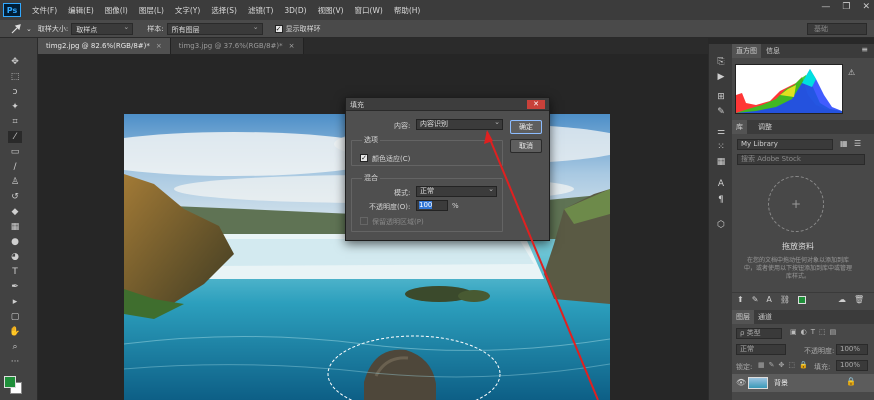  I want to click on styles-icon: ⁙, so click(721, 147).